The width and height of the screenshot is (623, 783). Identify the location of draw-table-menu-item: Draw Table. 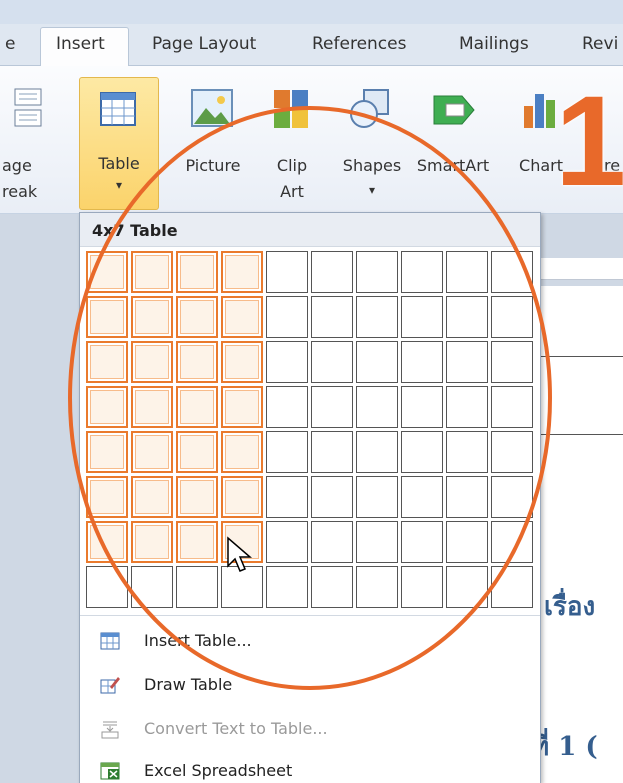
(310, 685).